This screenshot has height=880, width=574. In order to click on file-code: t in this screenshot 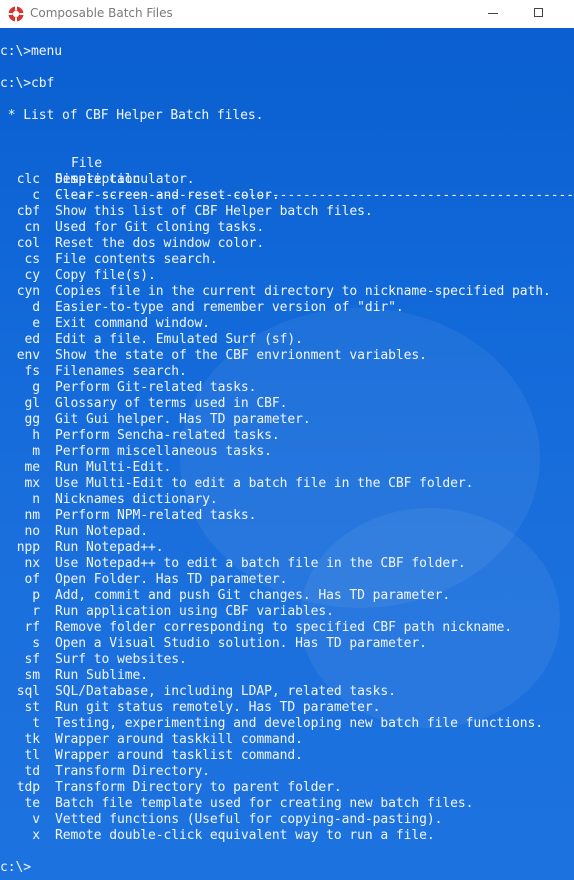, I will do `click(36, 723)`.